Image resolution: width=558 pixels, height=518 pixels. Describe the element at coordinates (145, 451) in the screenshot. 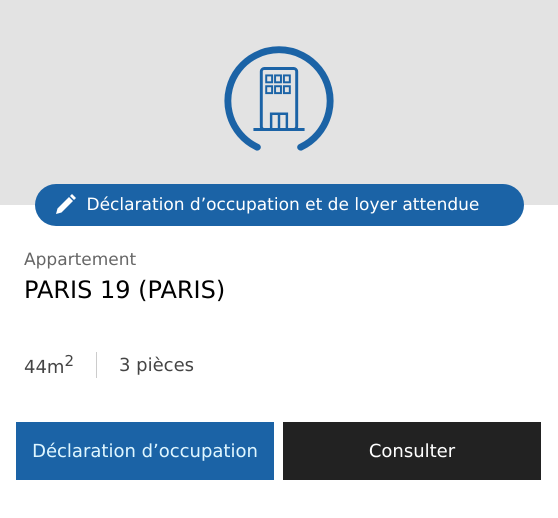

I see `declaration-button: Déclaration d’occupation` at that location.